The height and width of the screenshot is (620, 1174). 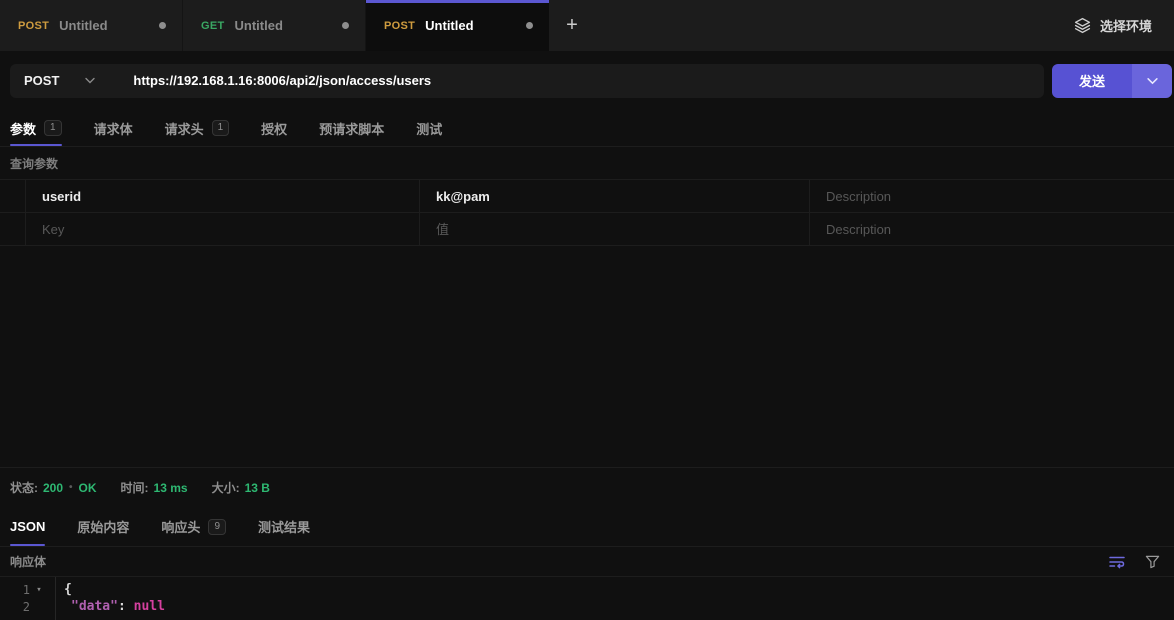 What do you see at coordinates (257, 487) in the screenshot?
I see `size-value: 13 B` at bounding box center [257, 487].